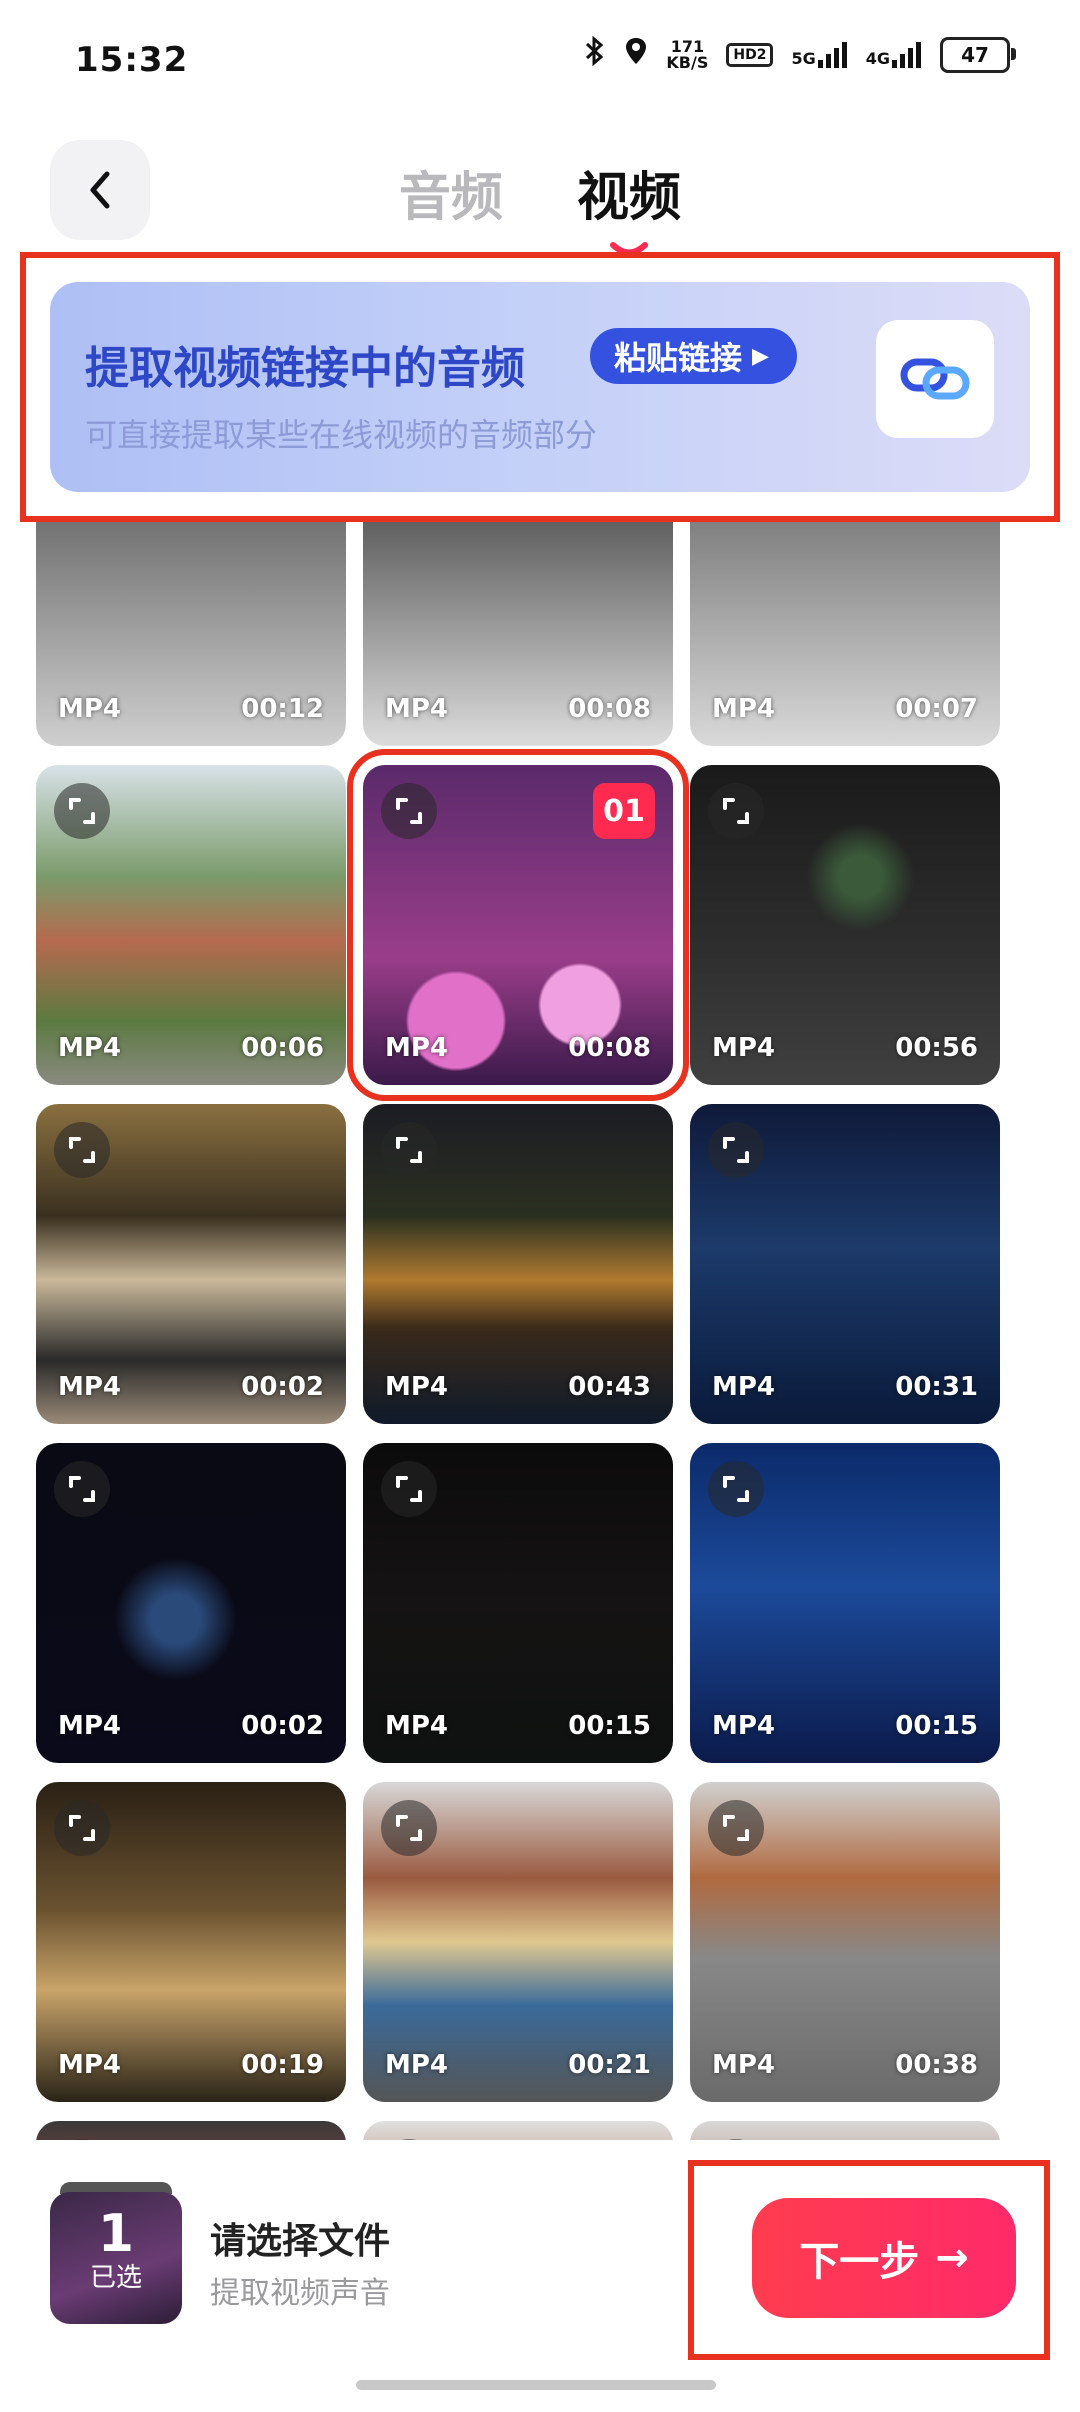 The height and width of the screenshot is (2412, 1080). What do you see at coordinates (936, 1048) in the screenshot?
I see `video-duration: 00:56` at bounding box center [936, 1048].